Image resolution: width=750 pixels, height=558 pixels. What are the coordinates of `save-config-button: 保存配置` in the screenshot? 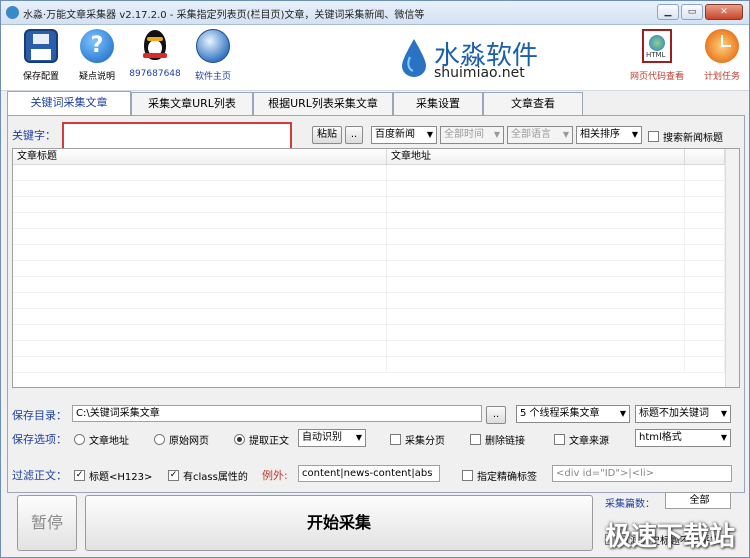 It's located at (41, 55).